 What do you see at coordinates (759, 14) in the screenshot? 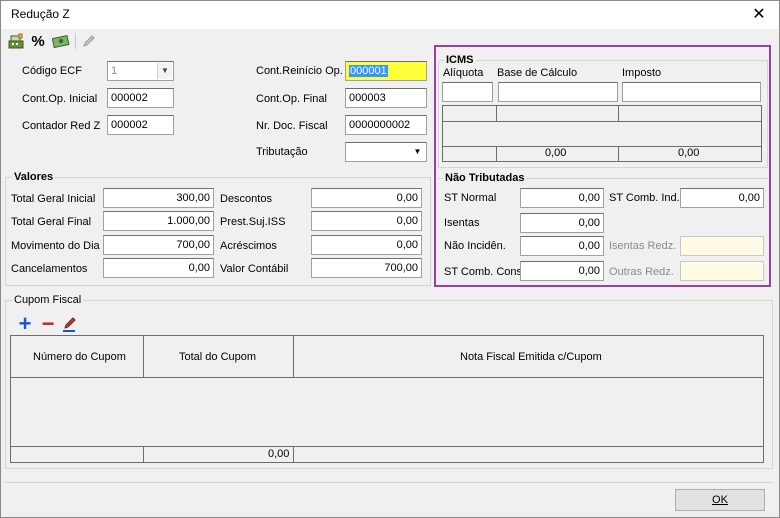
I see `close-icon: ✕` at bounding box center [759, 14].